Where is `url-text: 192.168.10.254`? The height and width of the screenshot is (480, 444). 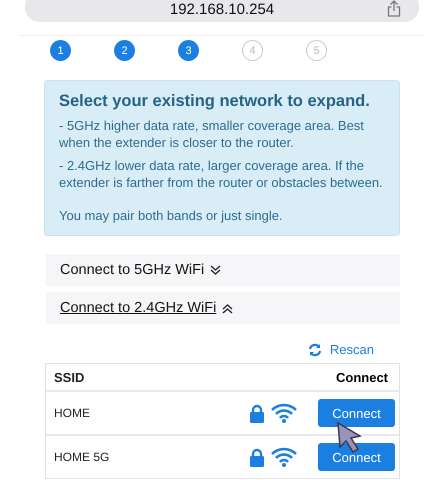 url-text: 192.168.10.254 is located at coordinates (222, 9).